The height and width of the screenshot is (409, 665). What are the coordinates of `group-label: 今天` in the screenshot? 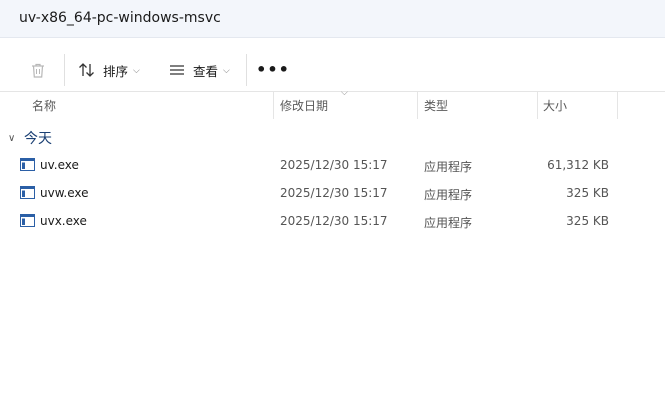 It's located at (38, 139).